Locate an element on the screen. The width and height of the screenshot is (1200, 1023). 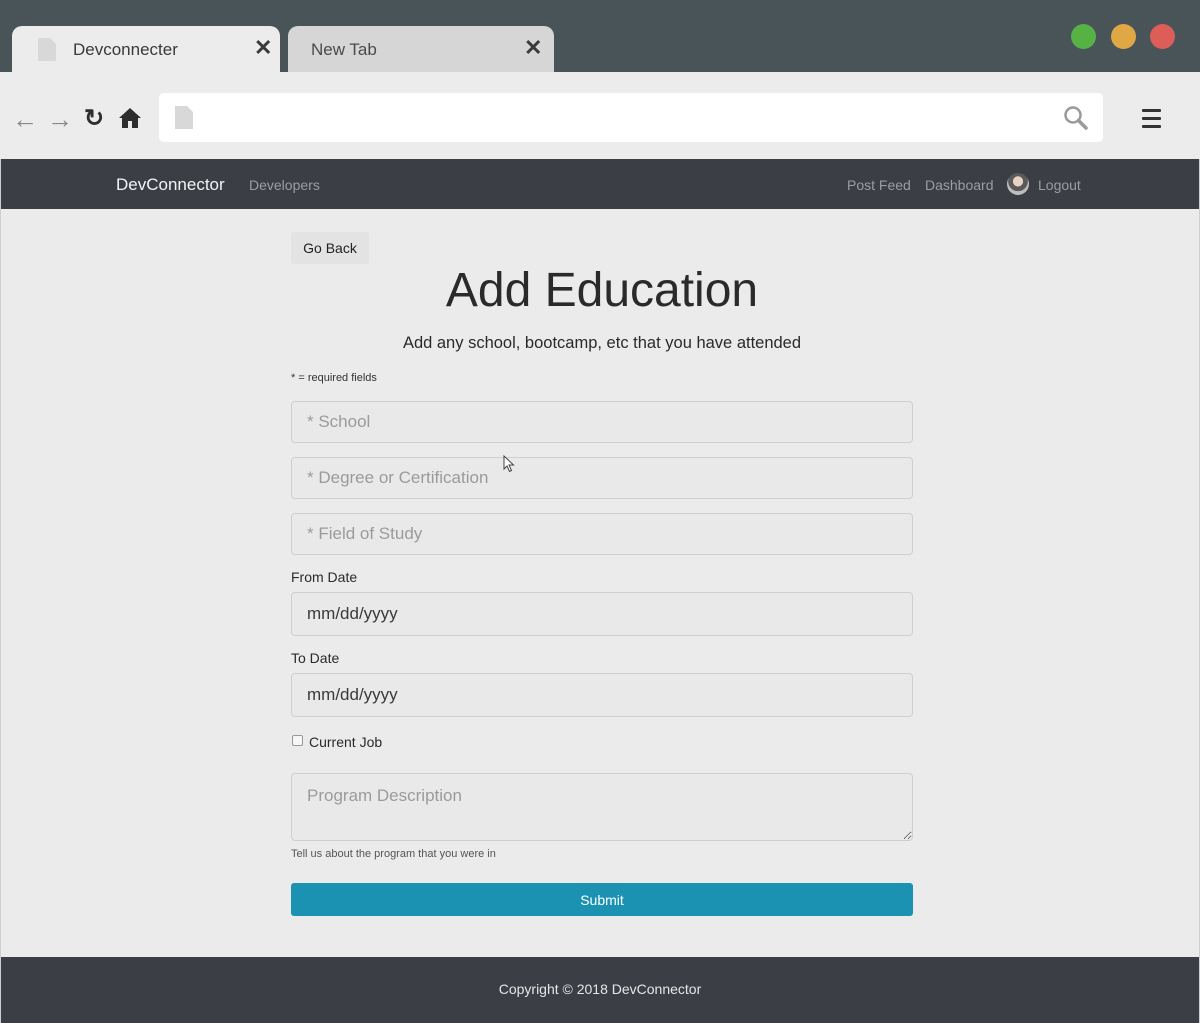
mouse-cursor-icon is located at coordinates (509, 464).